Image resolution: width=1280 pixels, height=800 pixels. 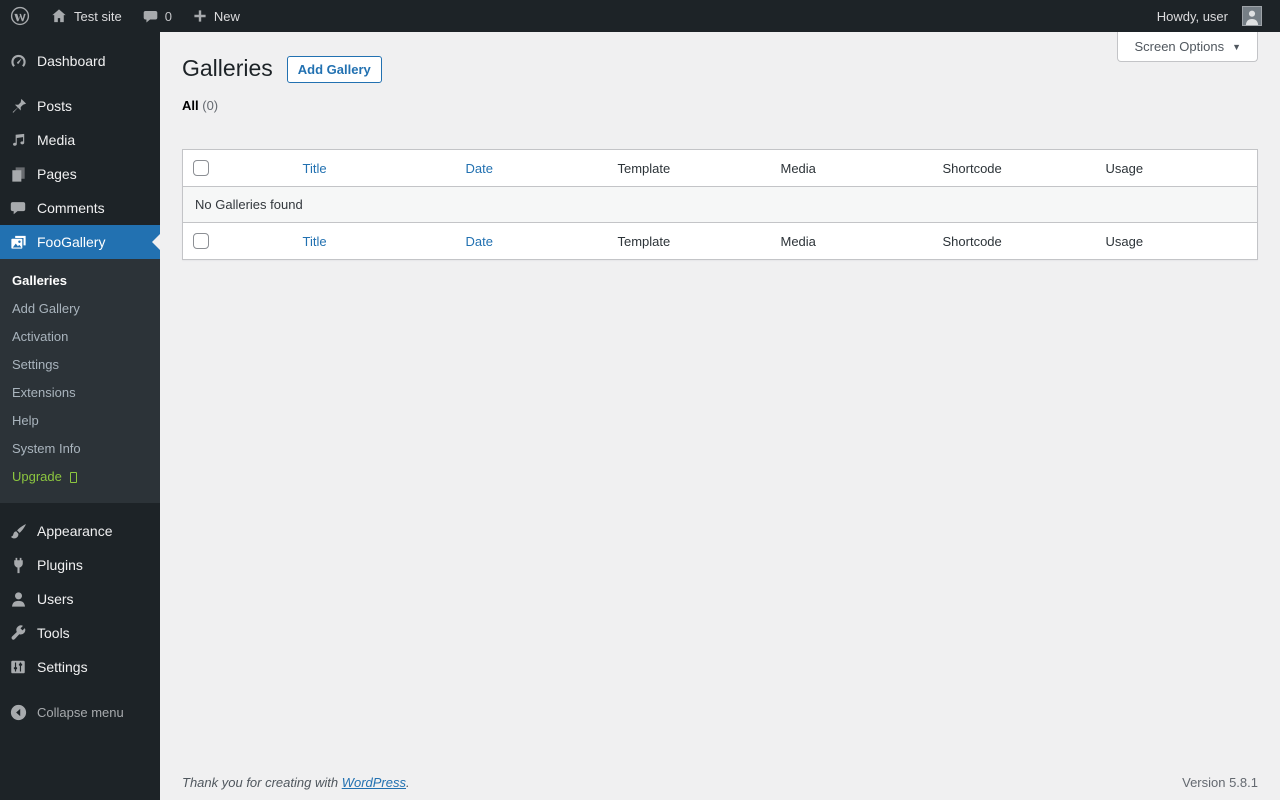 I want to click on sidebar-item-settings: Settings, so click(x=80, y=667).